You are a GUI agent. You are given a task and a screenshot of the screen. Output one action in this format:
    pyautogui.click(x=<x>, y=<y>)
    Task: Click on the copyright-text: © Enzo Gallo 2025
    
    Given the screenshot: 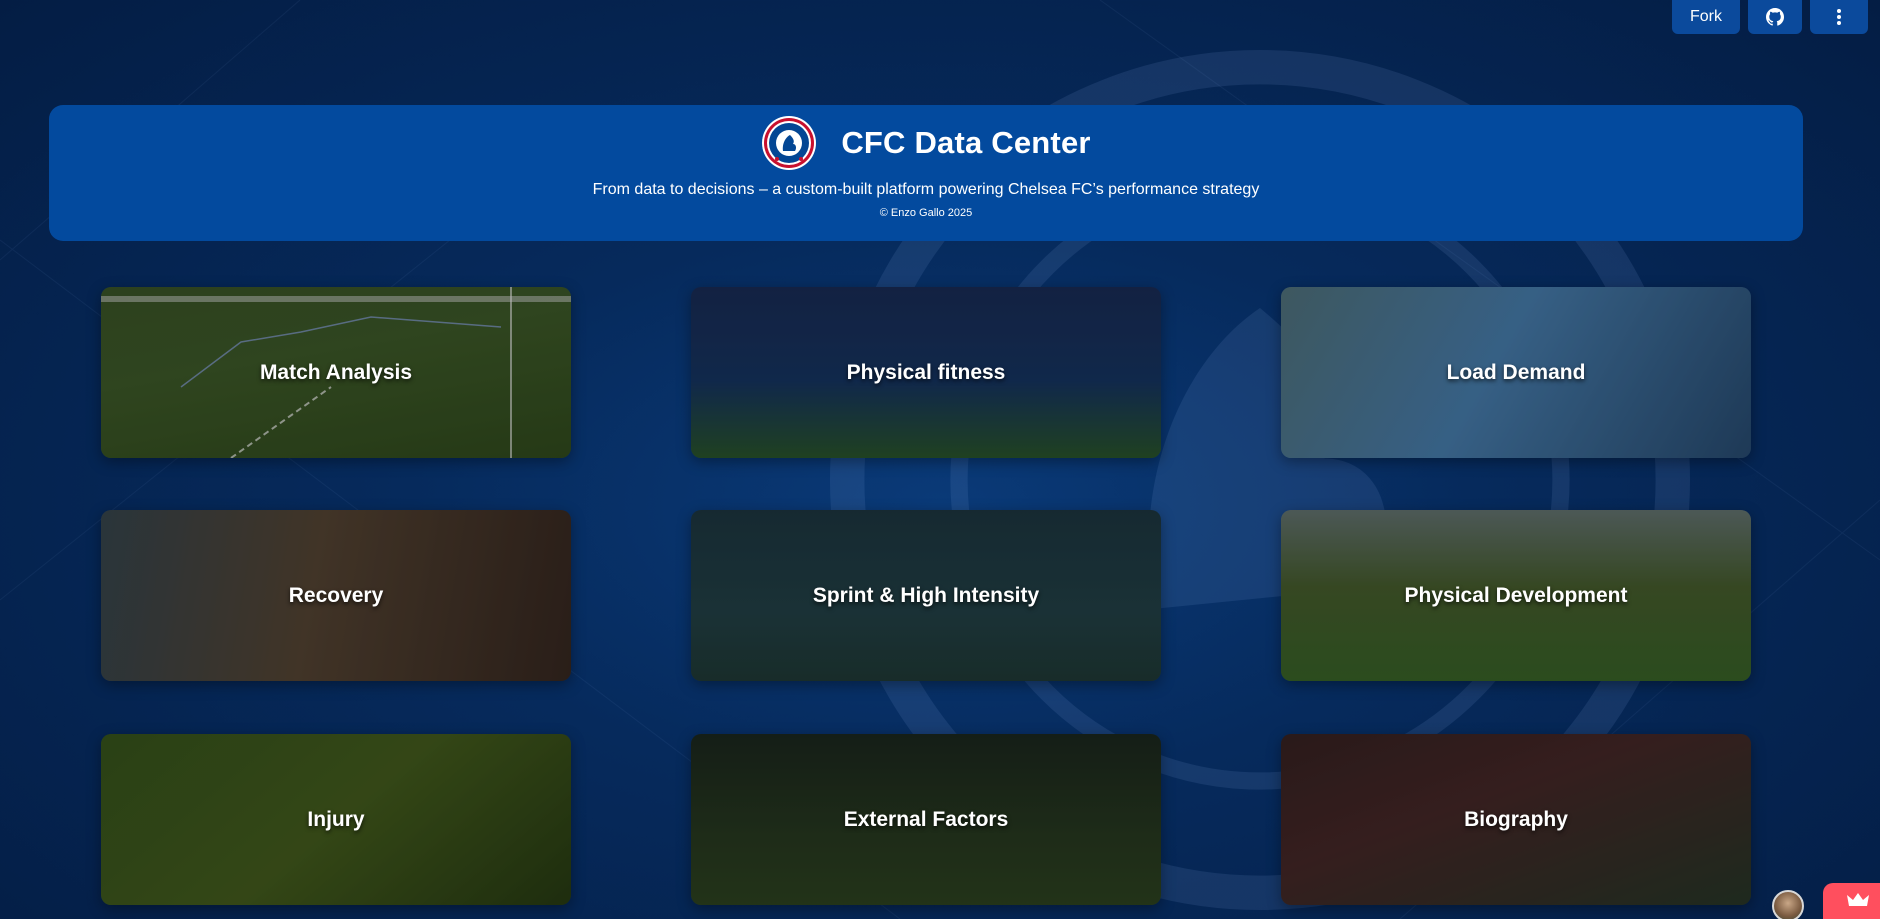 What is the action you would take?
    pyautogui.click(x=926, y=213)
    